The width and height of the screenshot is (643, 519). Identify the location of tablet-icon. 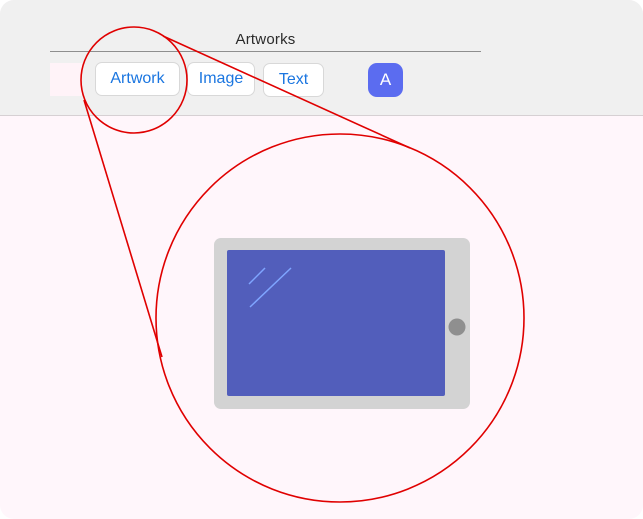
(342, 323).